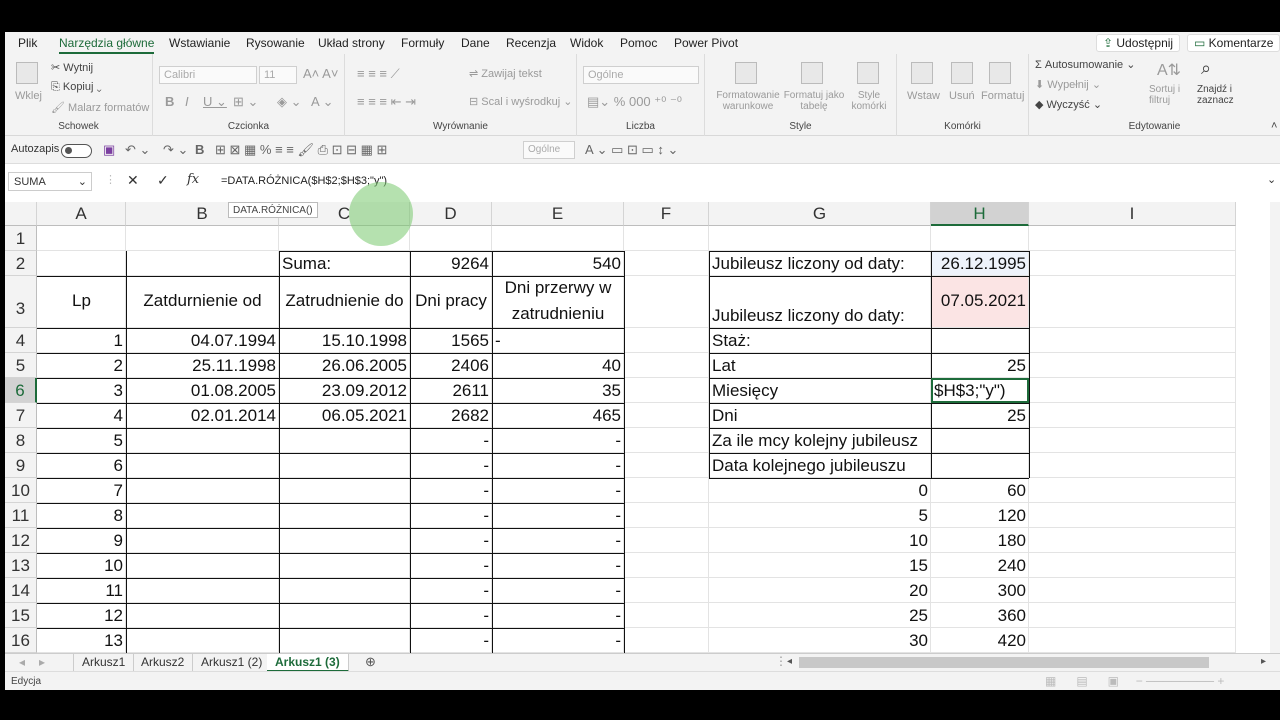 Image resolution: width=1280 pixels, height=720 pixels. I want to click on borders-icon: ⊞ ⌄, so click(245, 102).